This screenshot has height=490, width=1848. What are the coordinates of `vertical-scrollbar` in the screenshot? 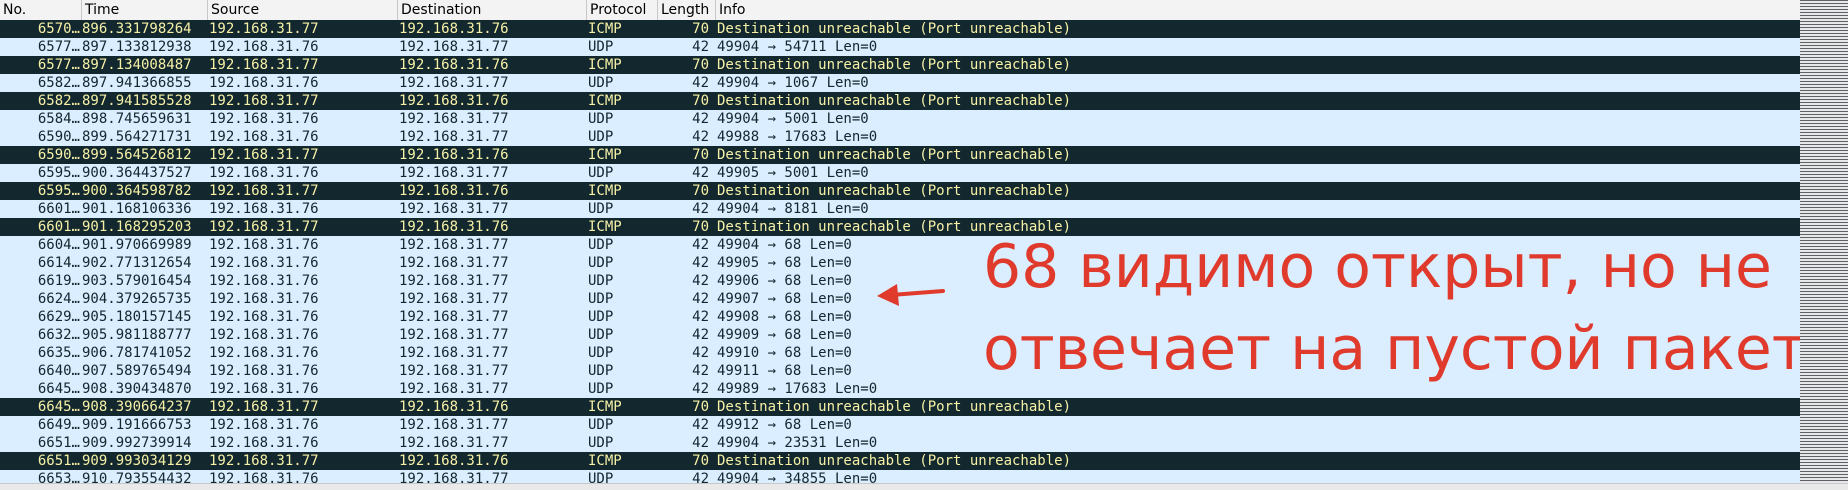 It's located at (1824, 241).